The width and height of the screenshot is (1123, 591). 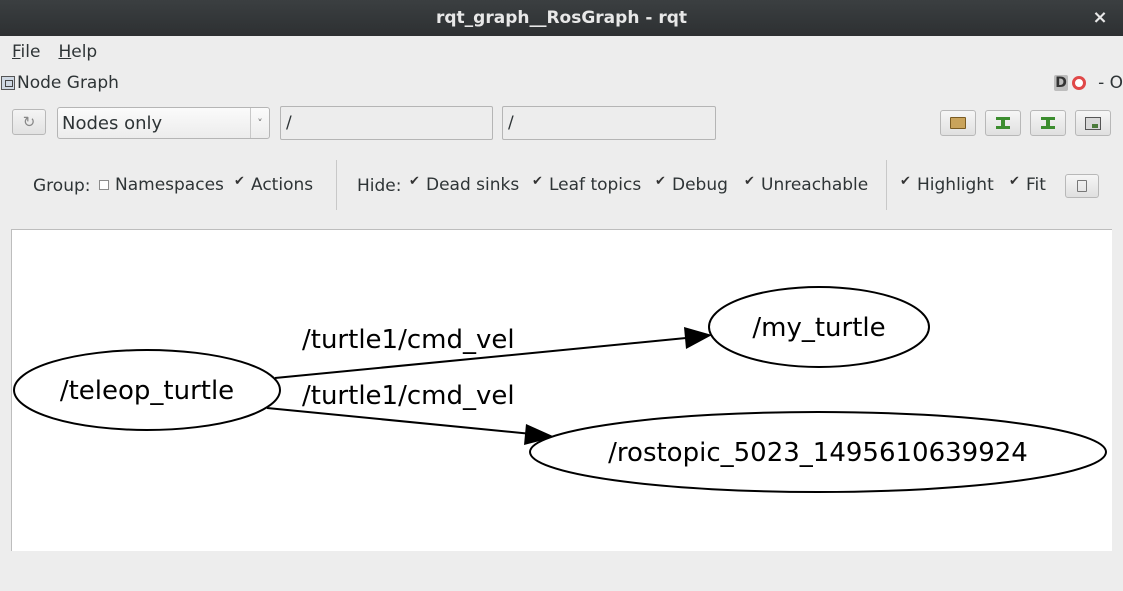 What do you see at coordinates (1110, 83) in the screenshot?
I see `plugin-minimize-close: - O` at bounding box center [1110, 83].